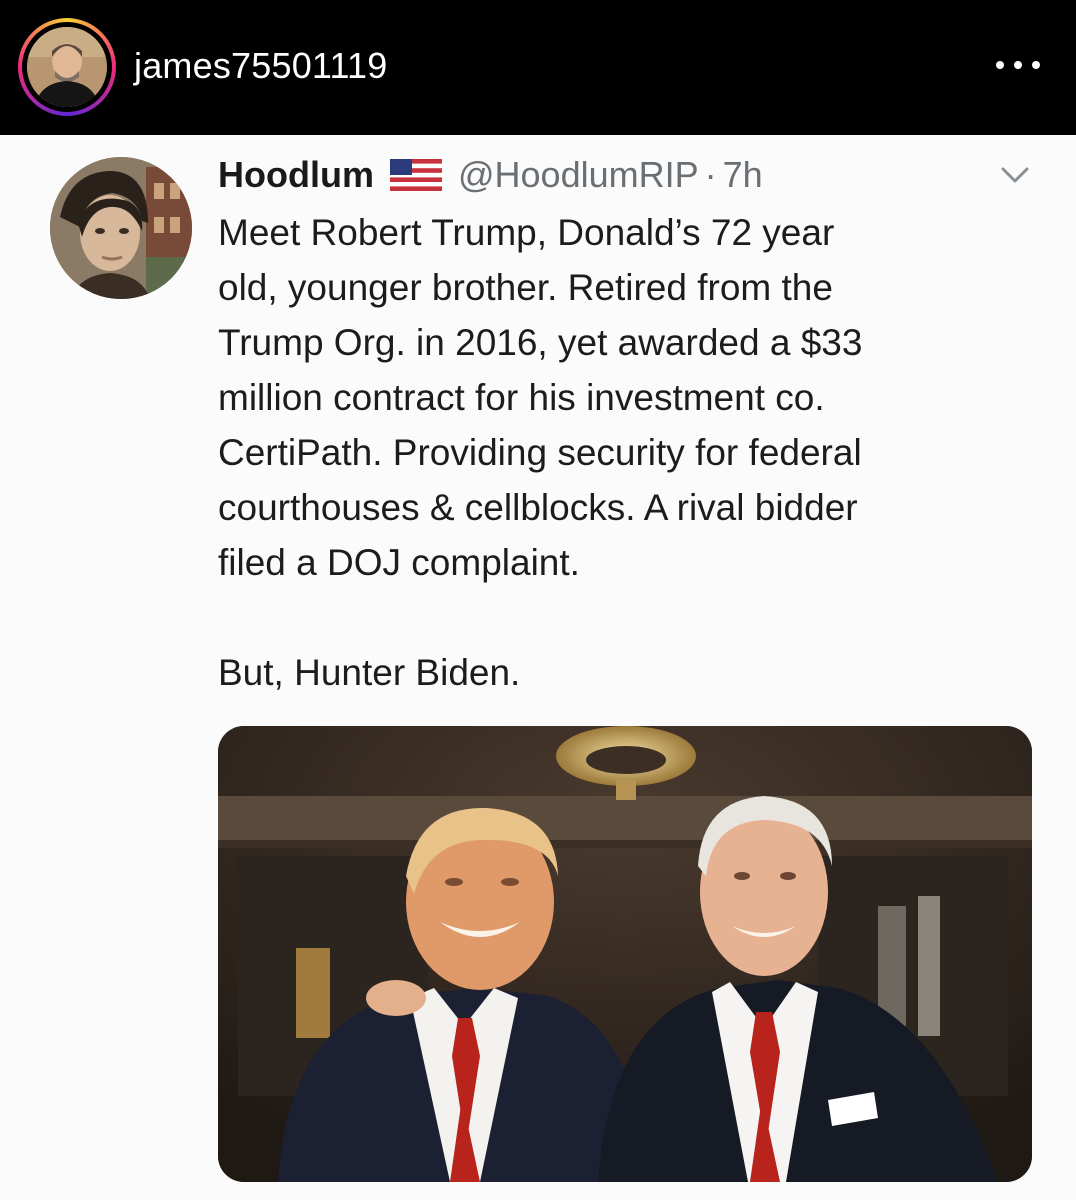 The width and height of the screenshot is (1076, 1200). I want to click on story-ring, so click(67, 67).